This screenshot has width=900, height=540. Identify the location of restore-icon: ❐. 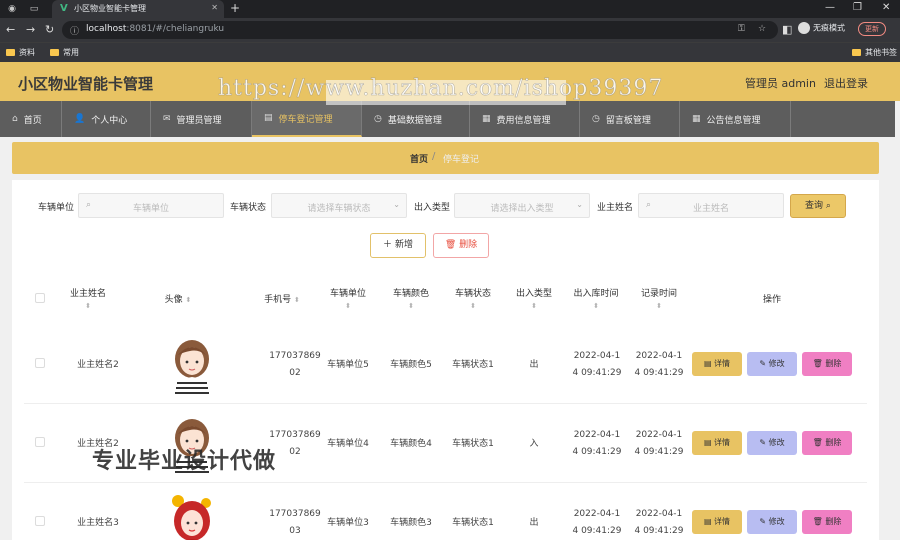
(857, 7).